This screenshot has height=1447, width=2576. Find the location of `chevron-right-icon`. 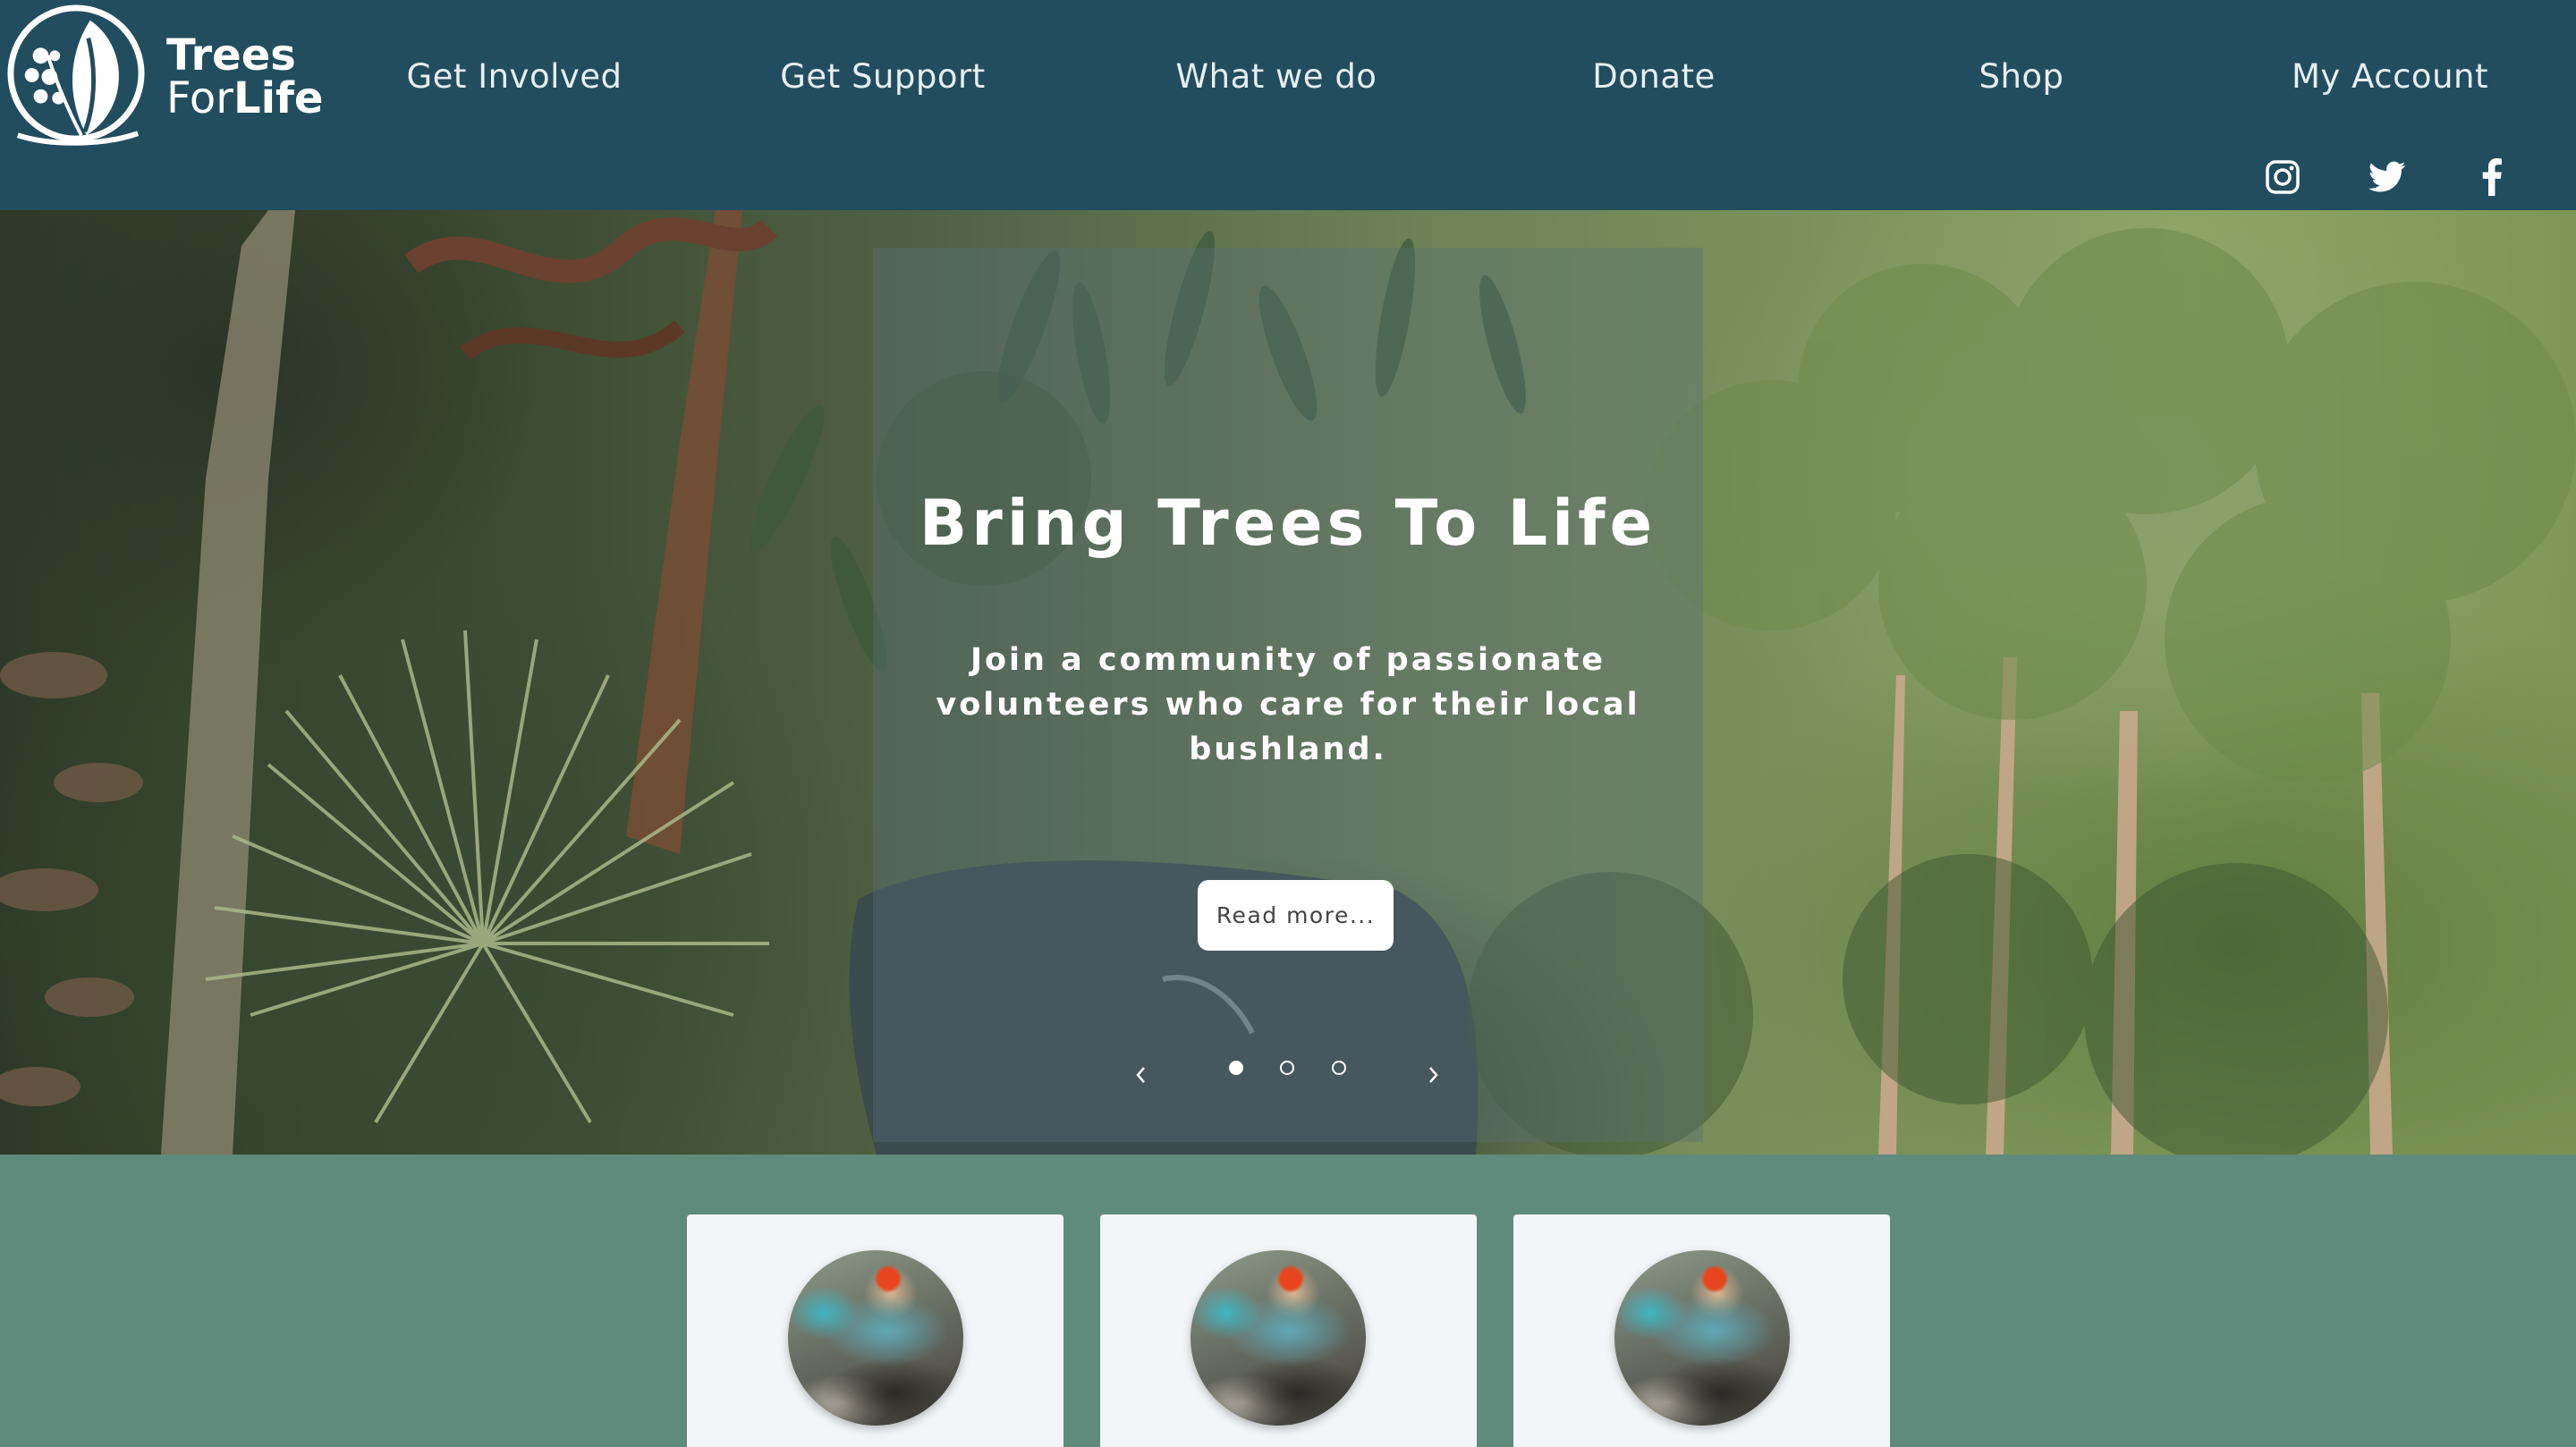

chevron-right-icon is located at coordinates (1433, 1075).